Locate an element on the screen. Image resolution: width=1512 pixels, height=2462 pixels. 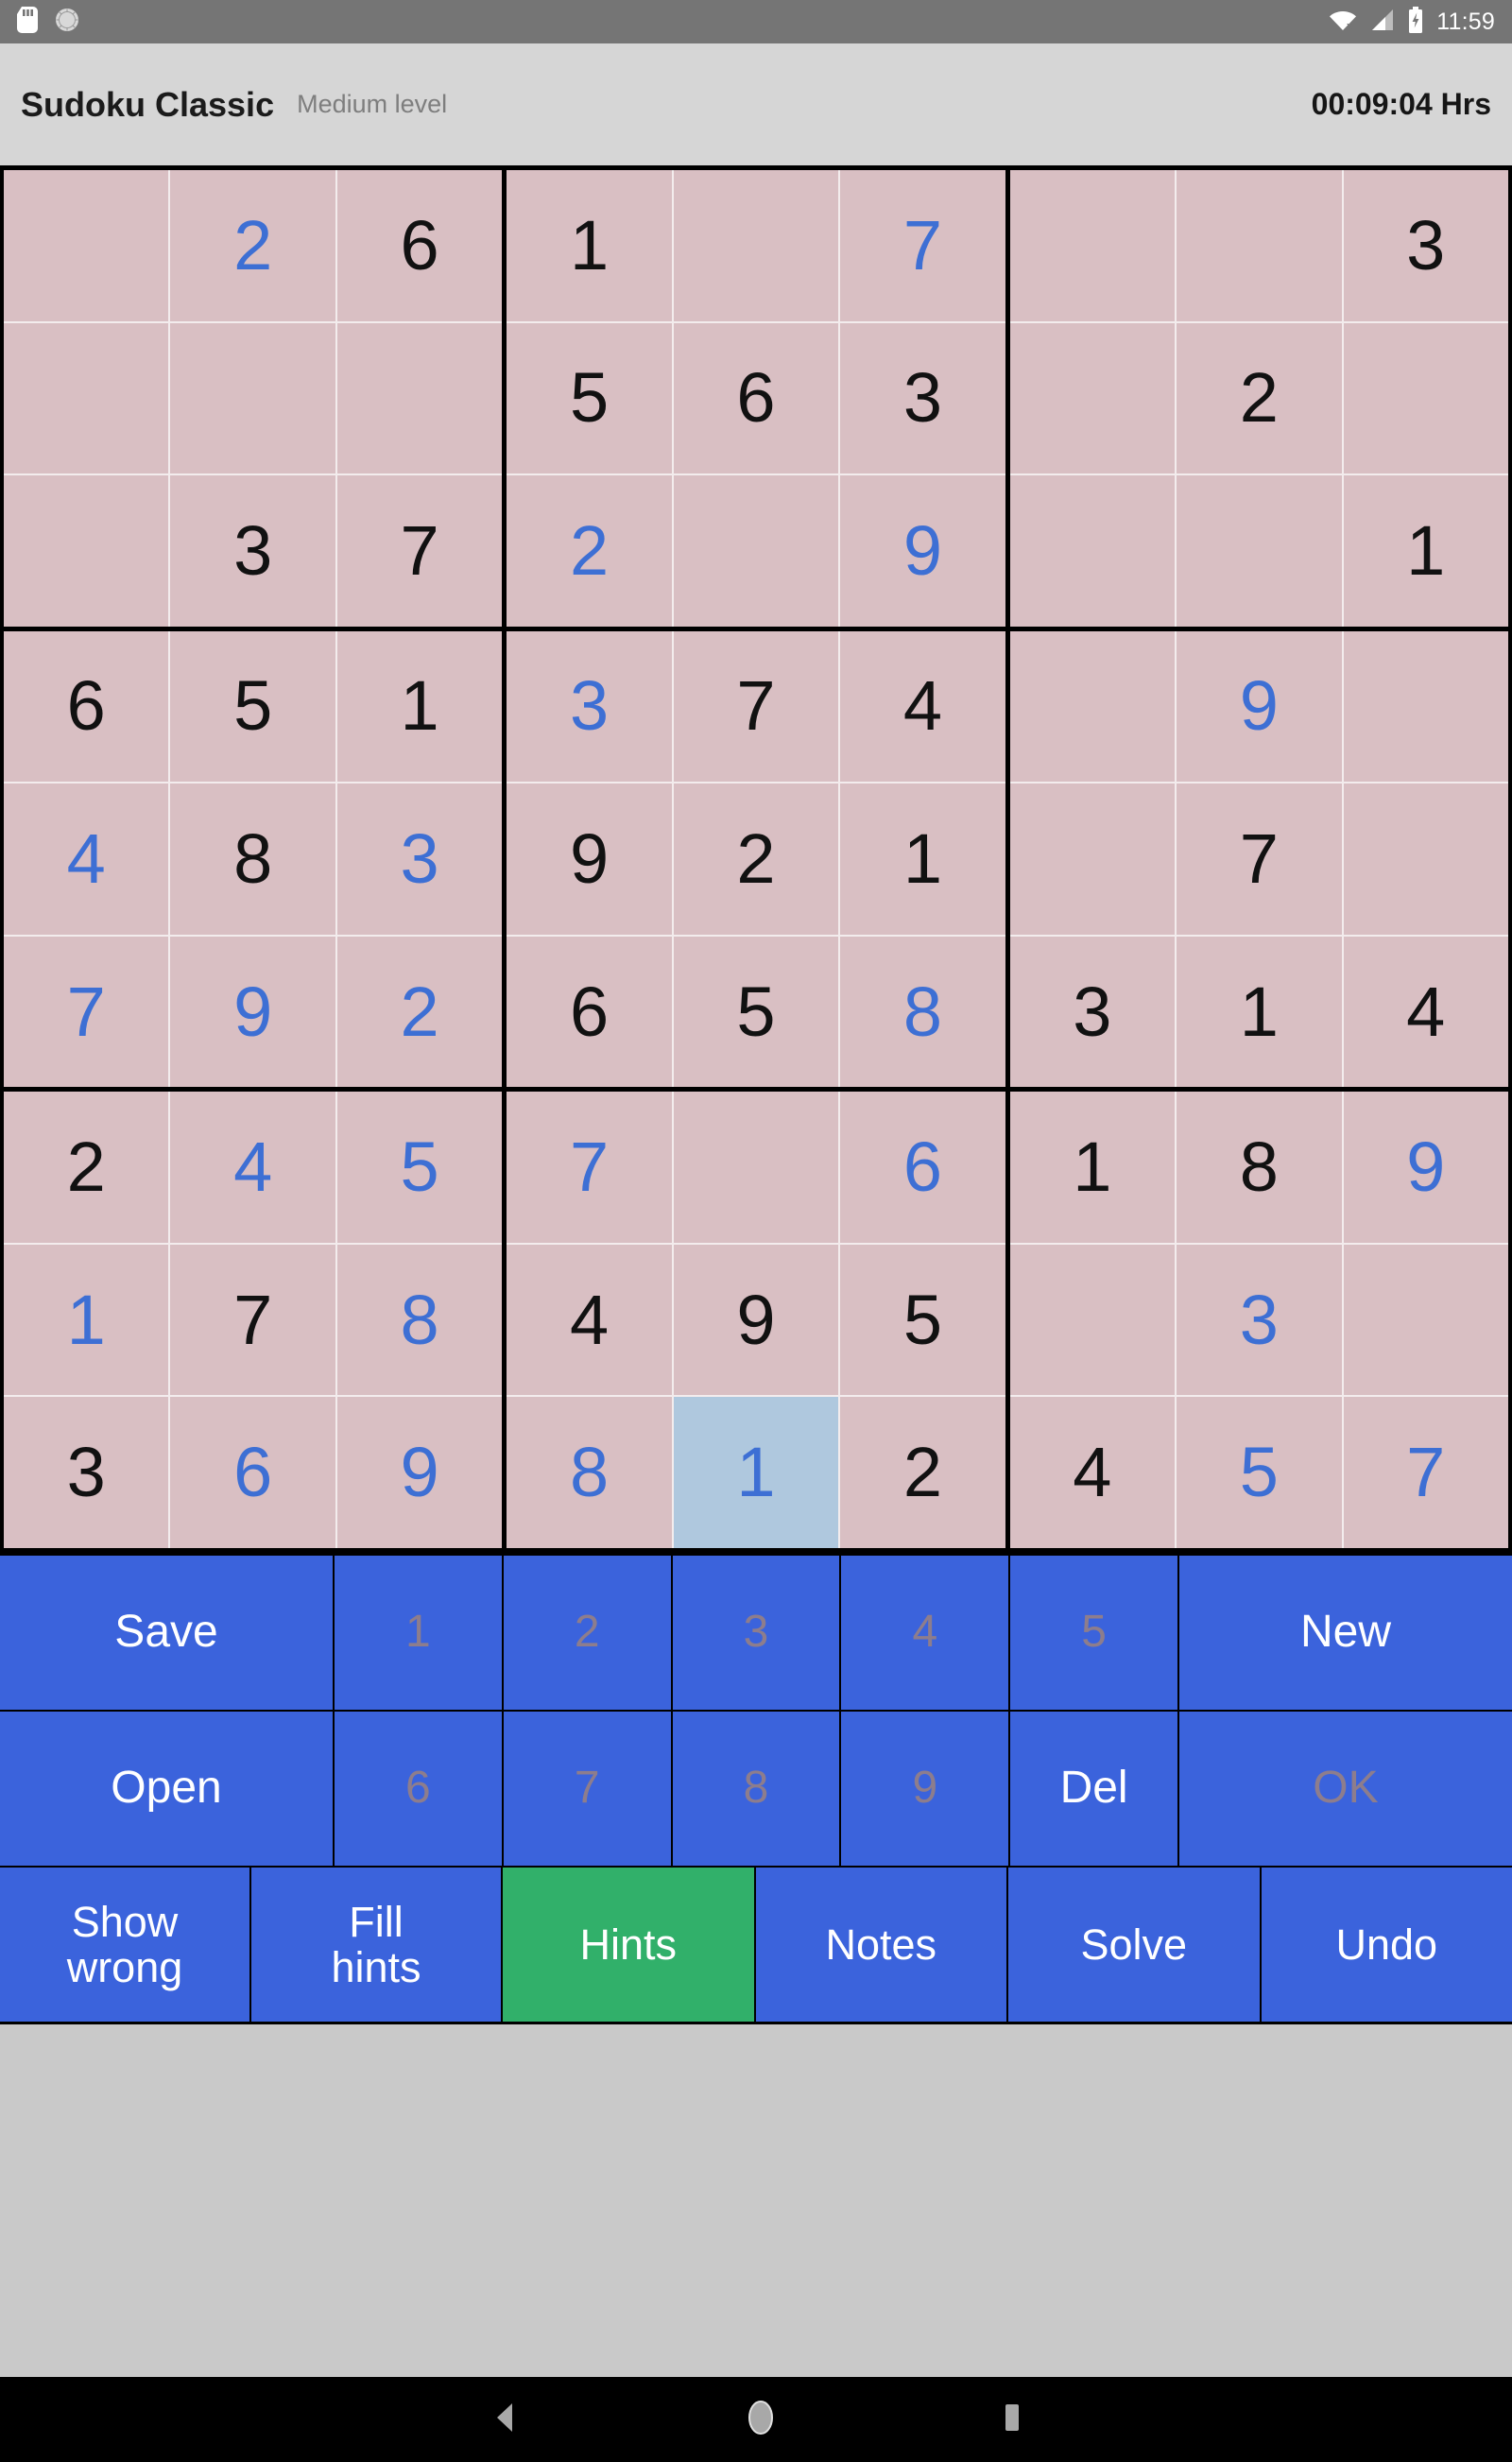
sudoku-box: 374 921 658 is located at coordinates (756, 859).